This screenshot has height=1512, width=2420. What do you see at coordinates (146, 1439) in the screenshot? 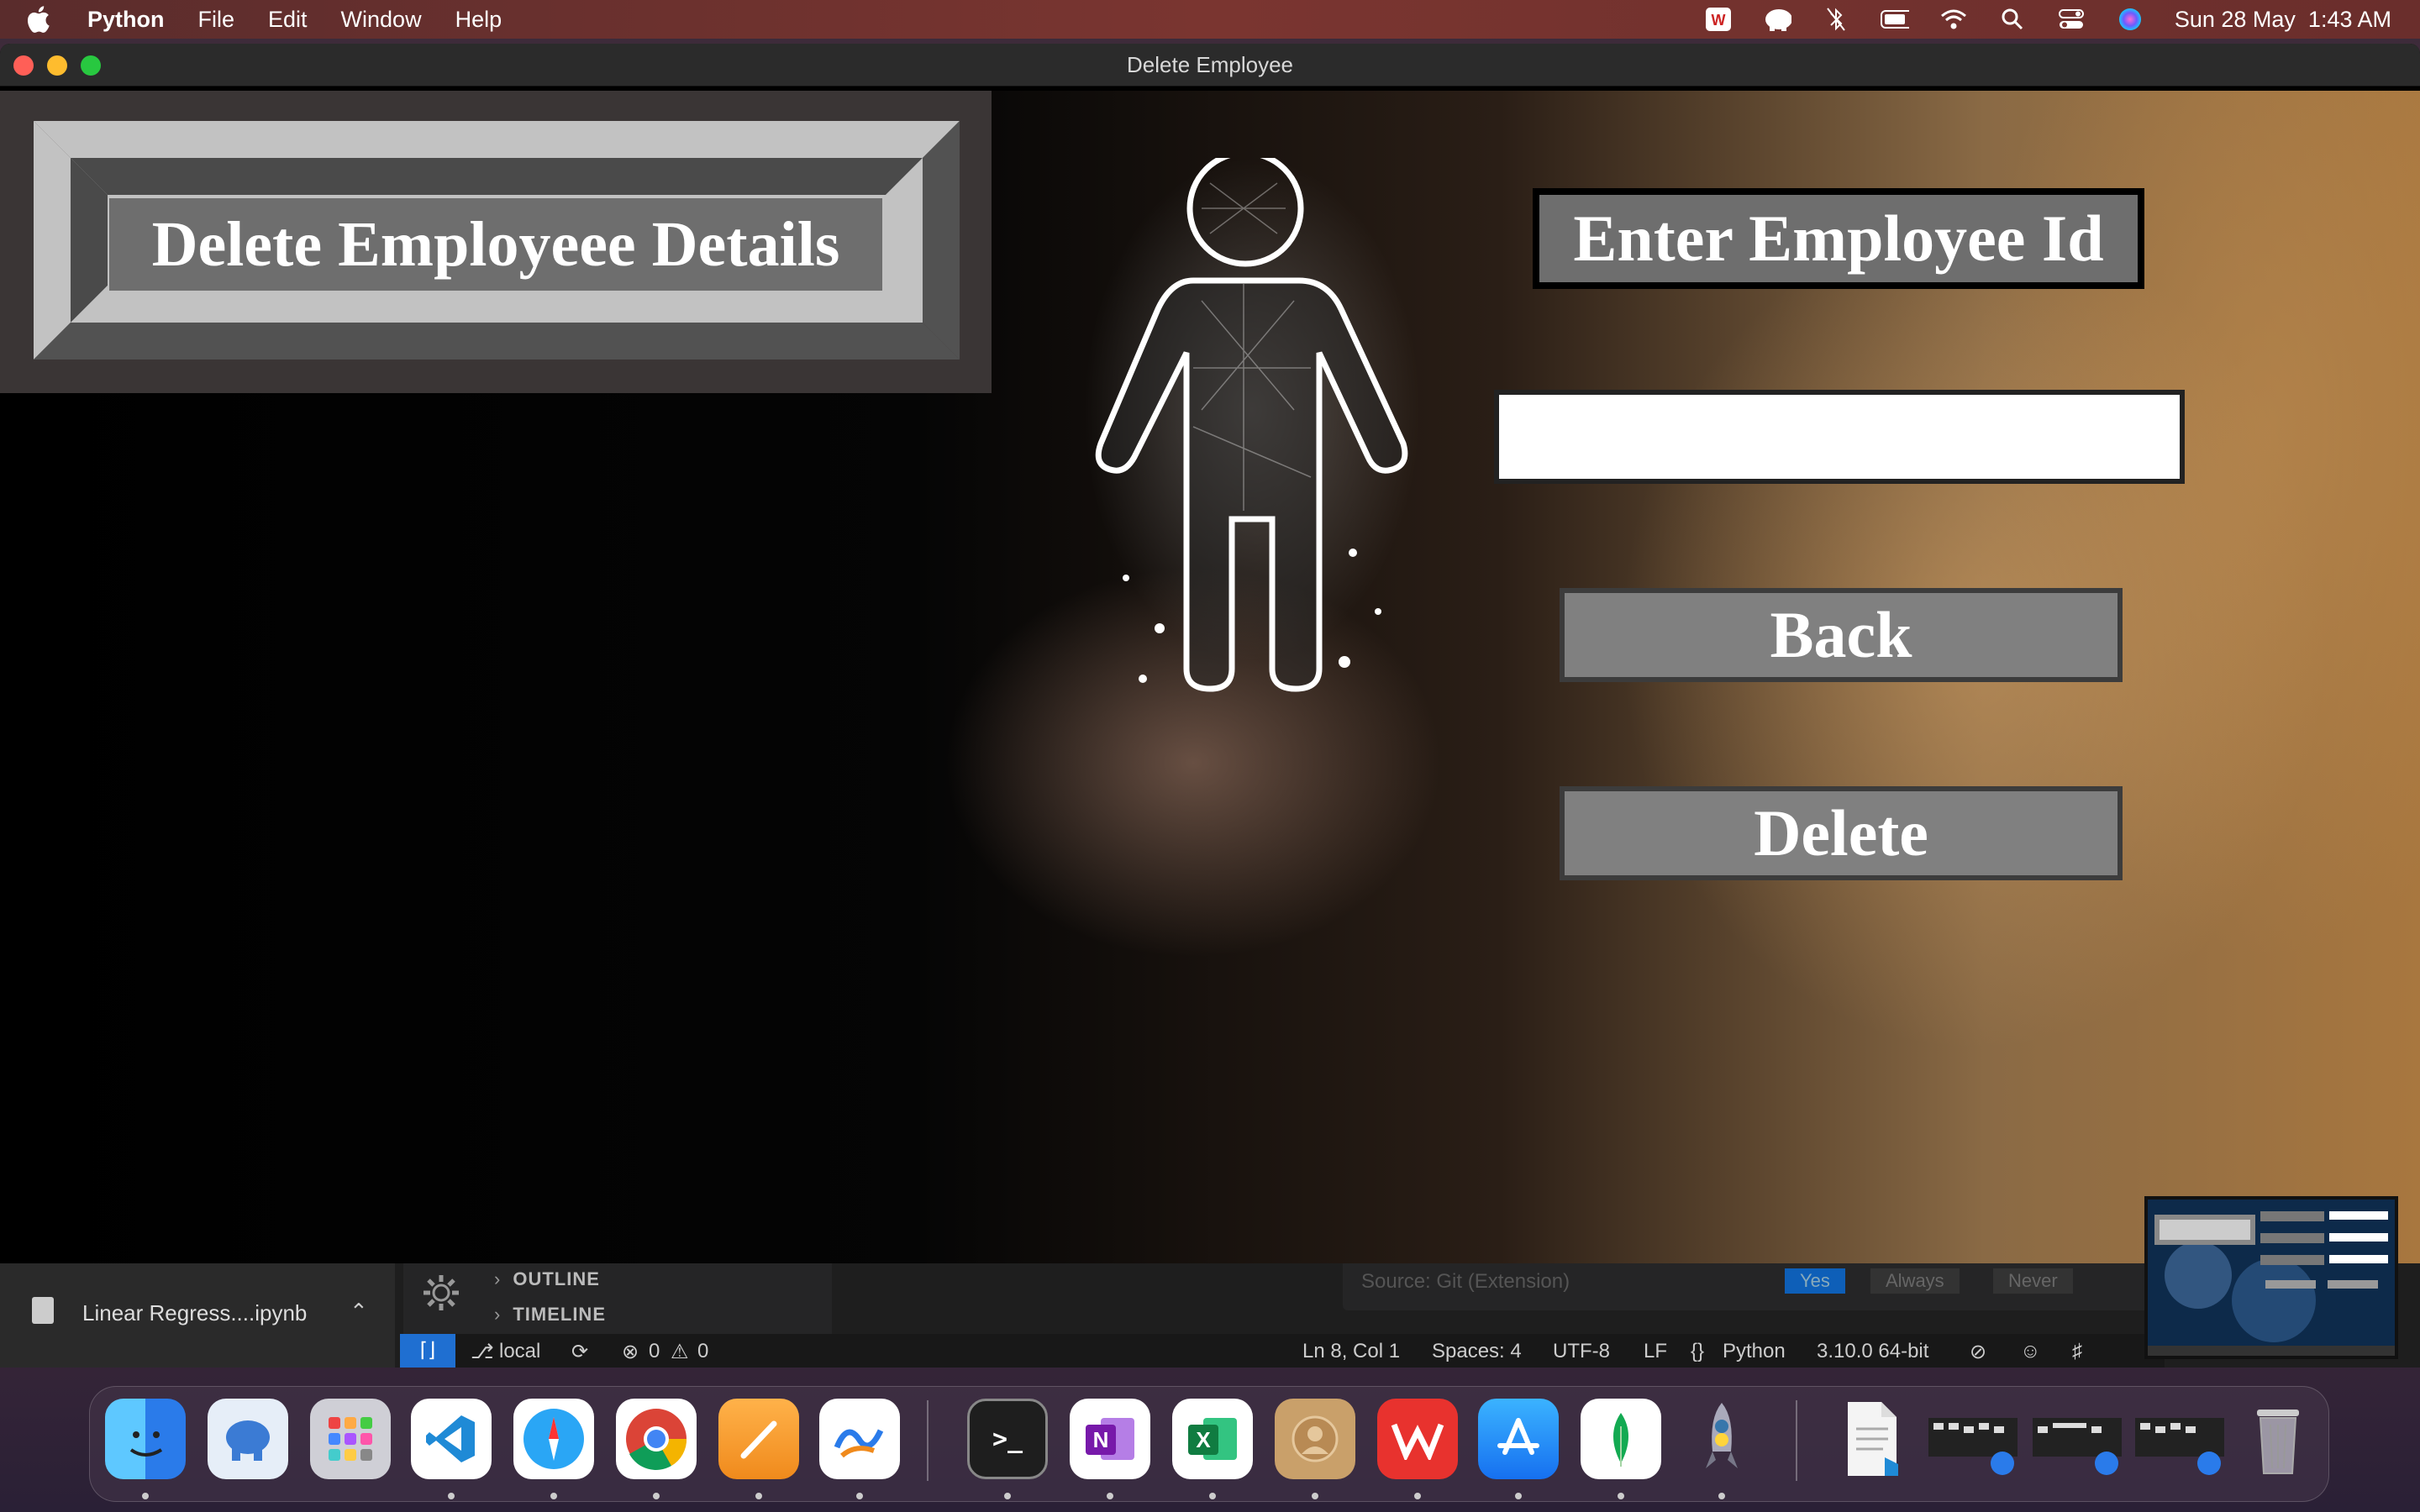
I see `finder-icon` at bounding box center [146, 1439].